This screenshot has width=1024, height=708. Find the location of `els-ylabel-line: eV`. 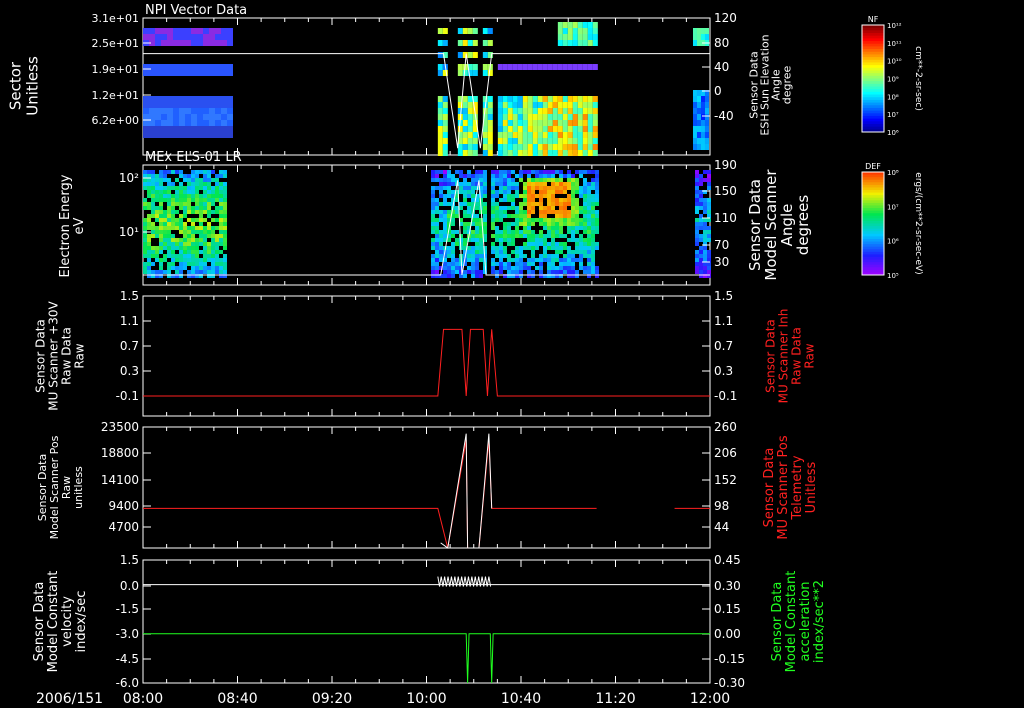

els-ylabel-line: eV is located at coordinates (79, 225).